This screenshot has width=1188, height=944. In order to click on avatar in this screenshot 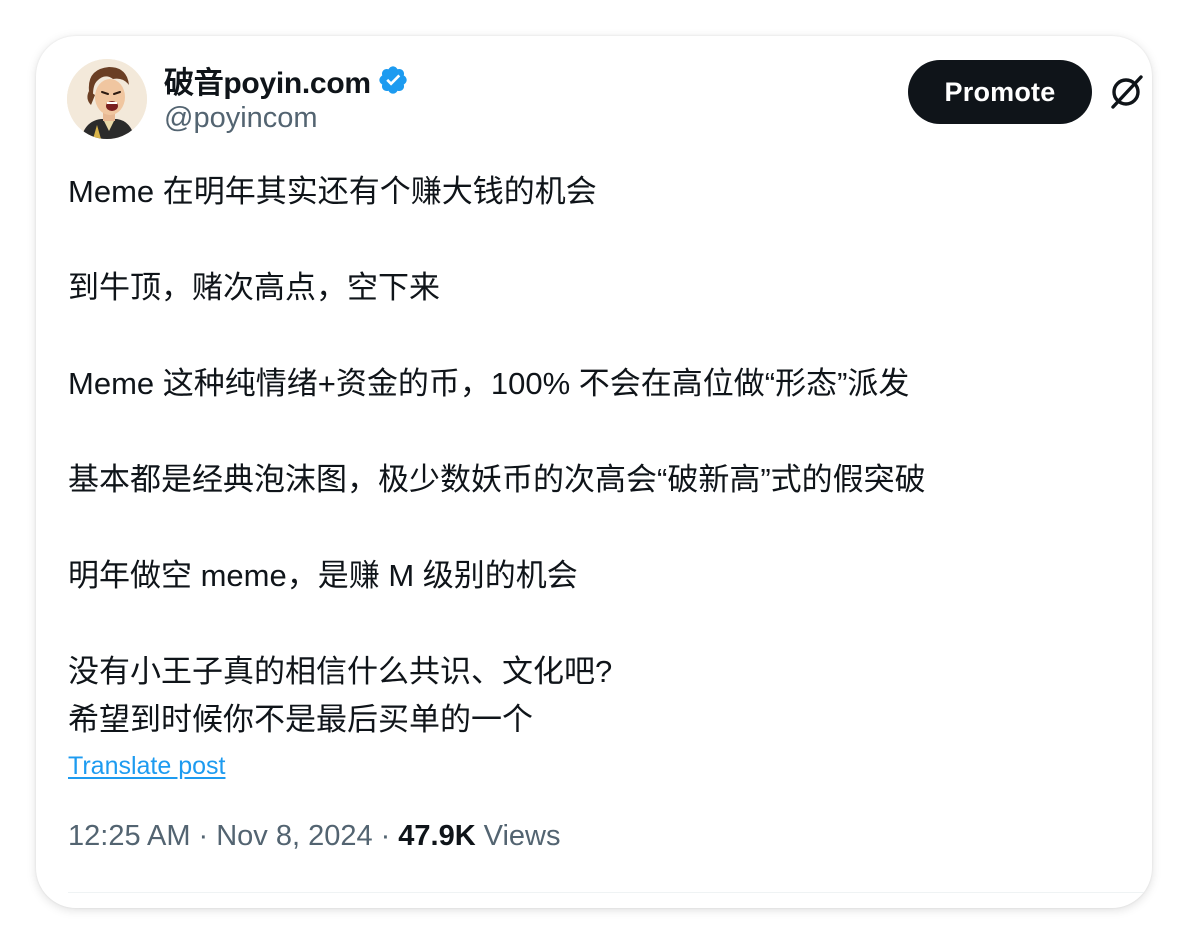, I will do `click(107, 99)`.